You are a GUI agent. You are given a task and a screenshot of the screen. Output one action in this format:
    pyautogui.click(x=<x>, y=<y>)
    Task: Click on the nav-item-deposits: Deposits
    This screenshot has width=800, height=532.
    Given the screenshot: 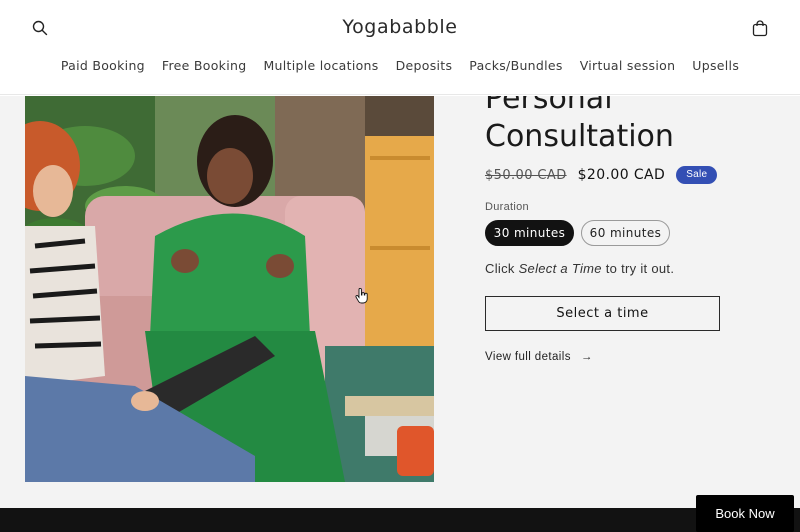 What is the action you would take?
    pyautogui.click(x=424, y=68)
    